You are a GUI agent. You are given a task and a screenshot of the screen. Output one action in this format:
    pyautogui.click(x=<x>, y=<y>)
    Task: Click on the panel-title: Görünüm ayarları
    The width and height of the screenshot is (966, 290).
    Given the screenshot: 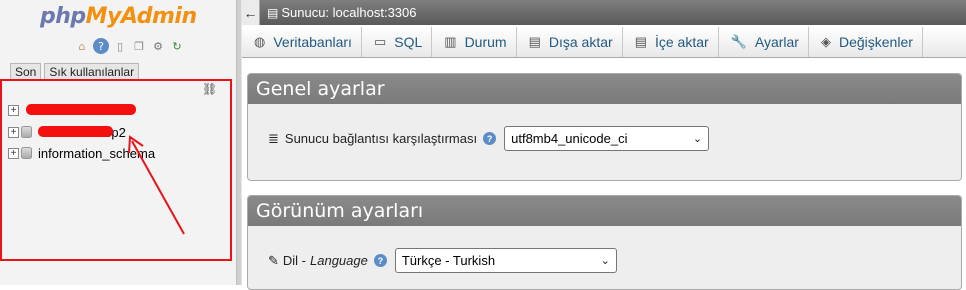 What is the action you would take?
    pyautogui.click(x=604, y=211)
    